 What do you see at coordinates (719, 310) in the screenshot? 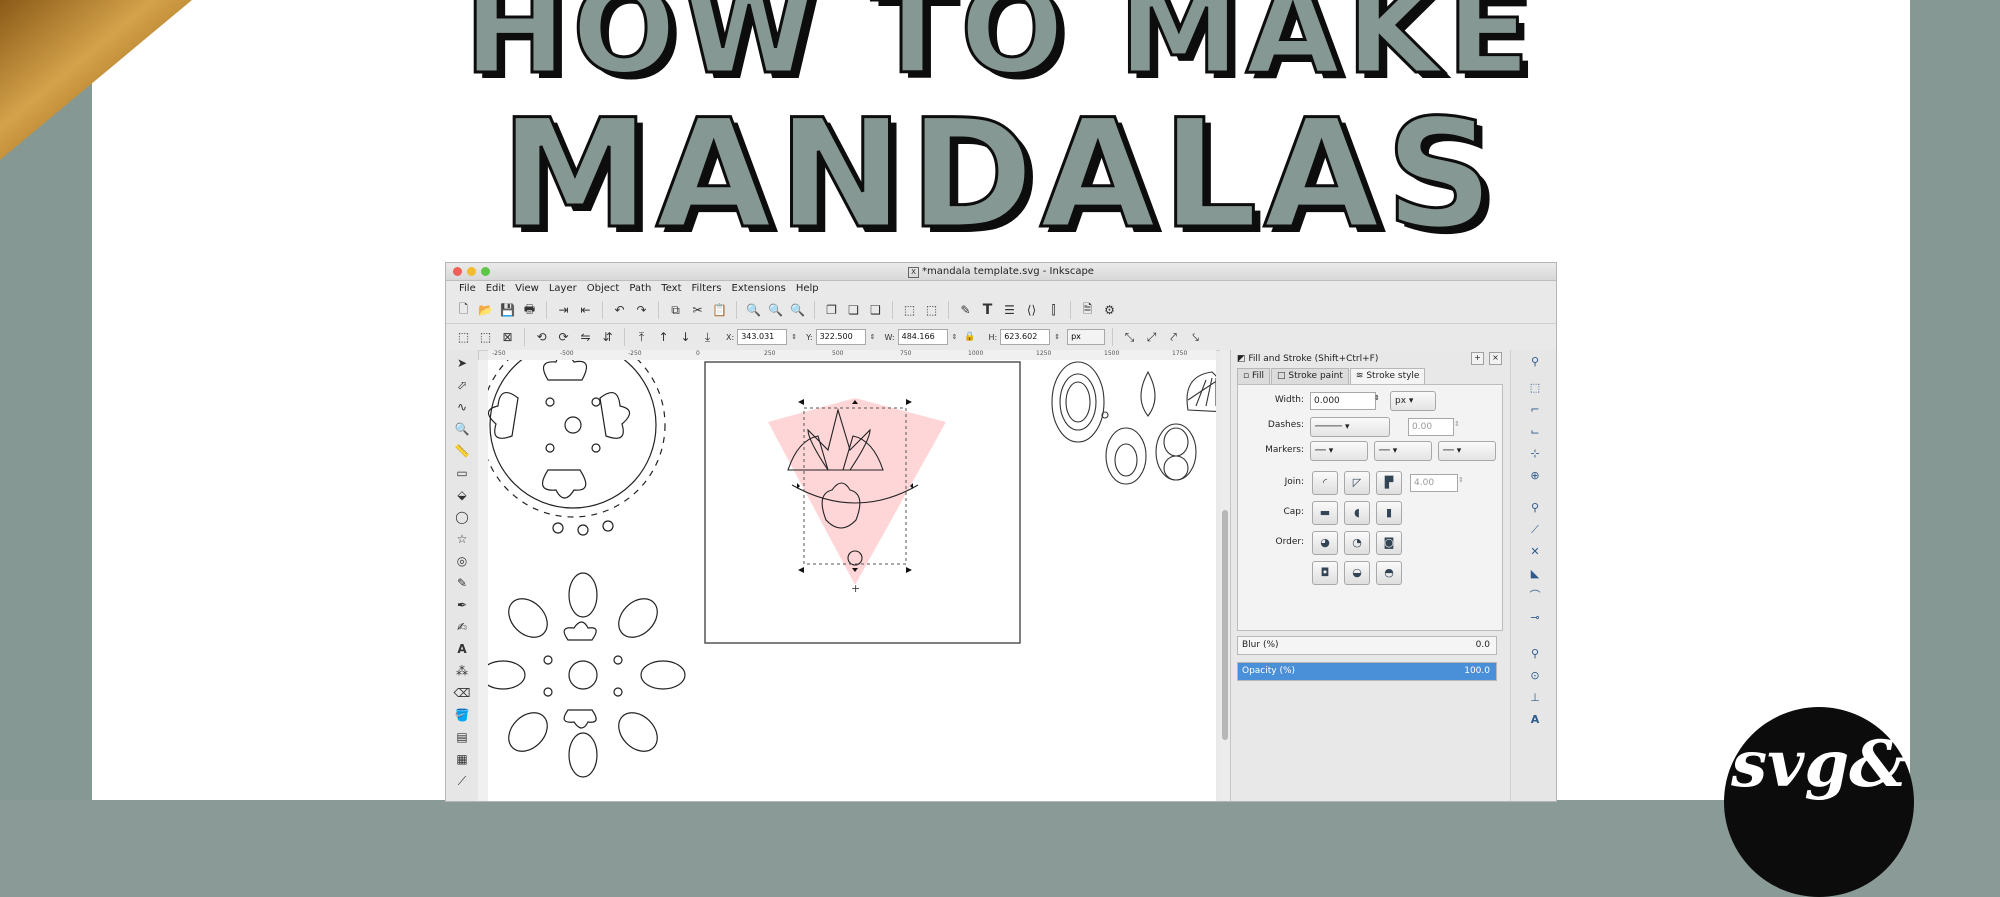
I see `paste-icon: 📋` at bounding box center [719, 310].